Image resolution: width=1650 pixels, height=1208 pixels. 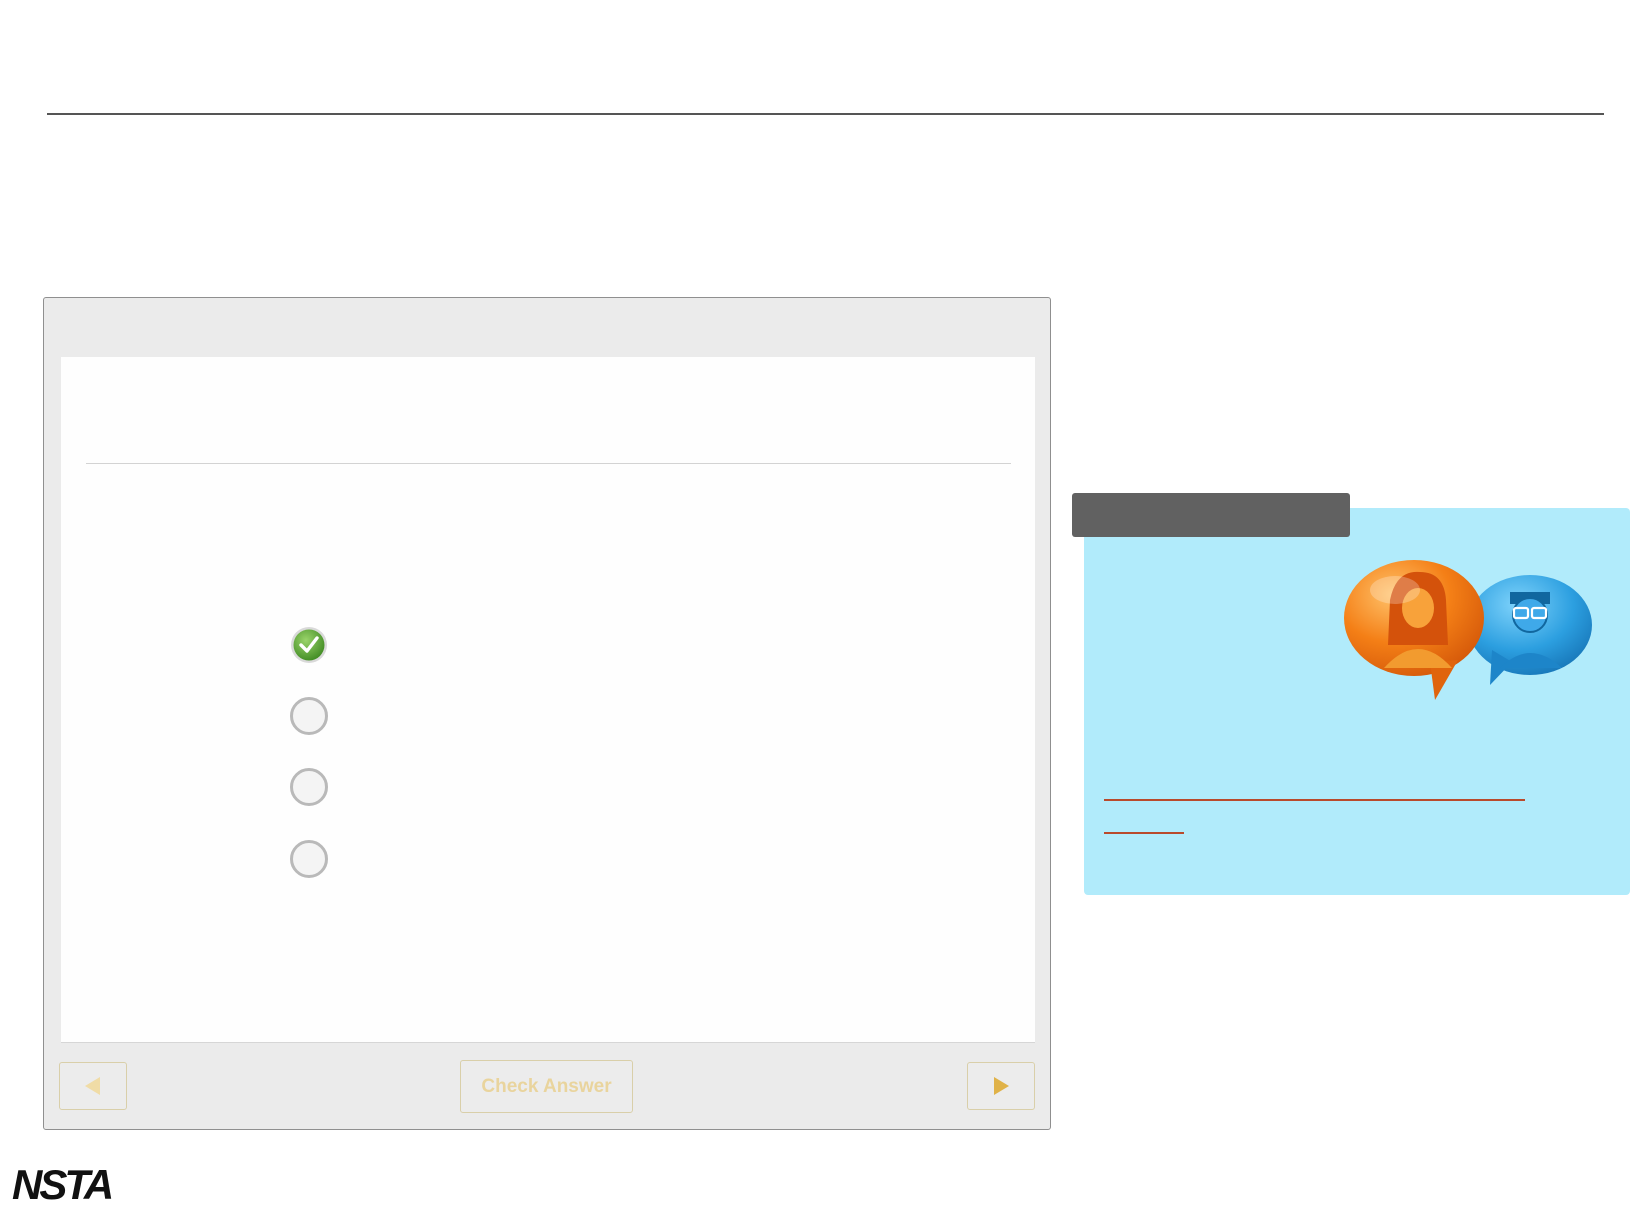 I want to click on check-answer-button: Check Answer, so click(x=546, y=1086).